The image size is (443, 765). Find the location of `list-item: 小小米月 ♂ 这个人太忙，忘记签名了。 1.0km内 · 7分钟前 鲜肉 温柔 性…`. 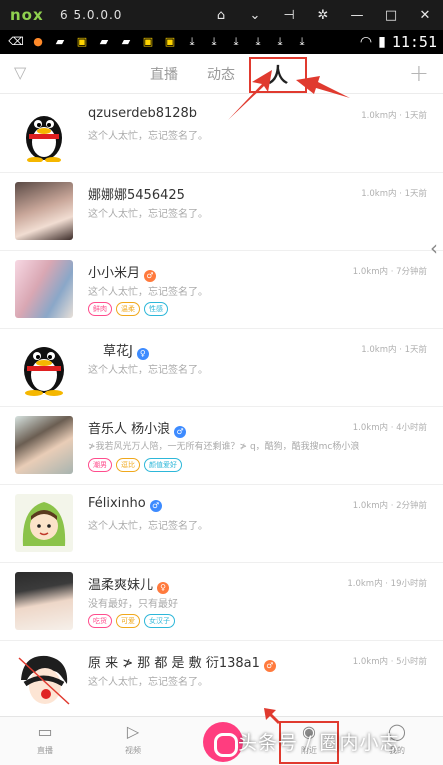

list-item: 小小米月 ♂ 这个人太忙，忘记签名了。 1.0km内 · 7分钟前 鲜肉 温柔 性… is located at coordinates (221, 290).